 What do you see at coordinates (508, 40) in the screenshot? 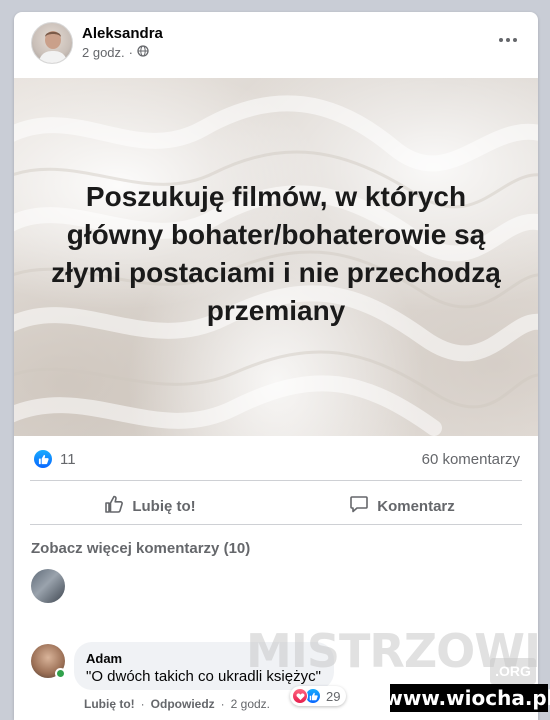
I see `more-options-icon` at bounding box center [508, 40].